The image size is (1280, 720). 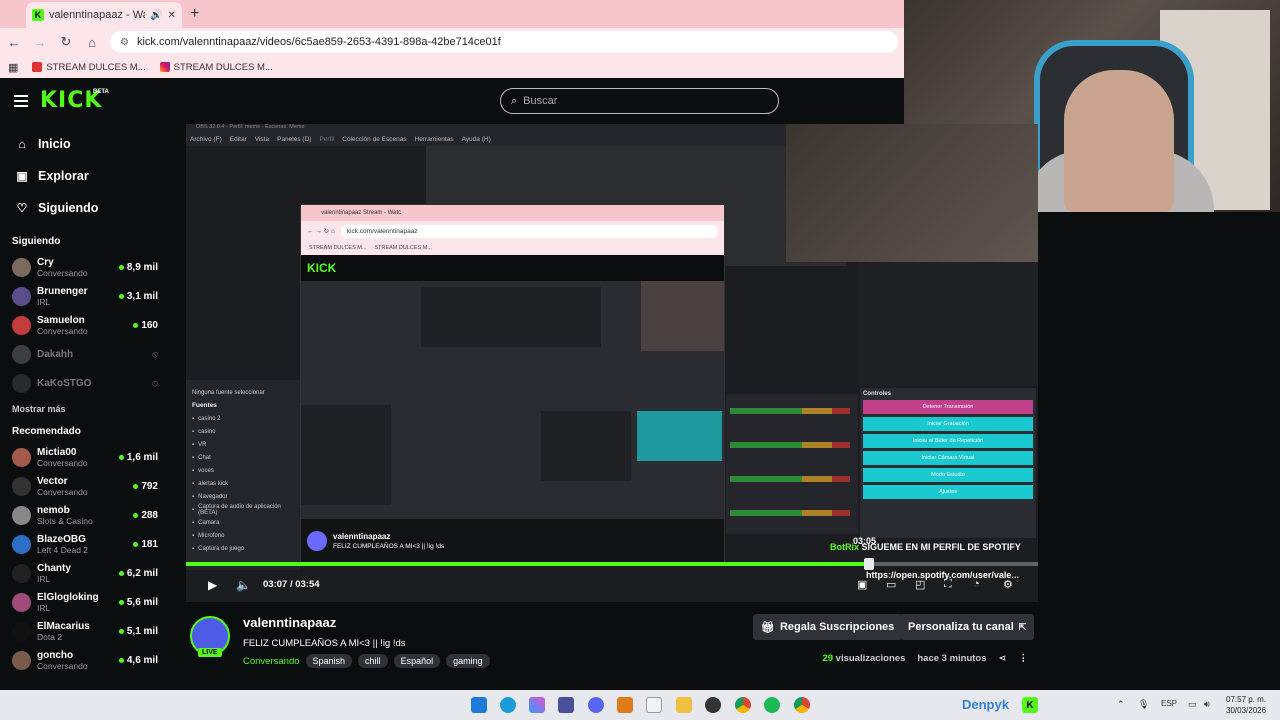 I want to click on back-icon: ←, so click(x=14, y=42).